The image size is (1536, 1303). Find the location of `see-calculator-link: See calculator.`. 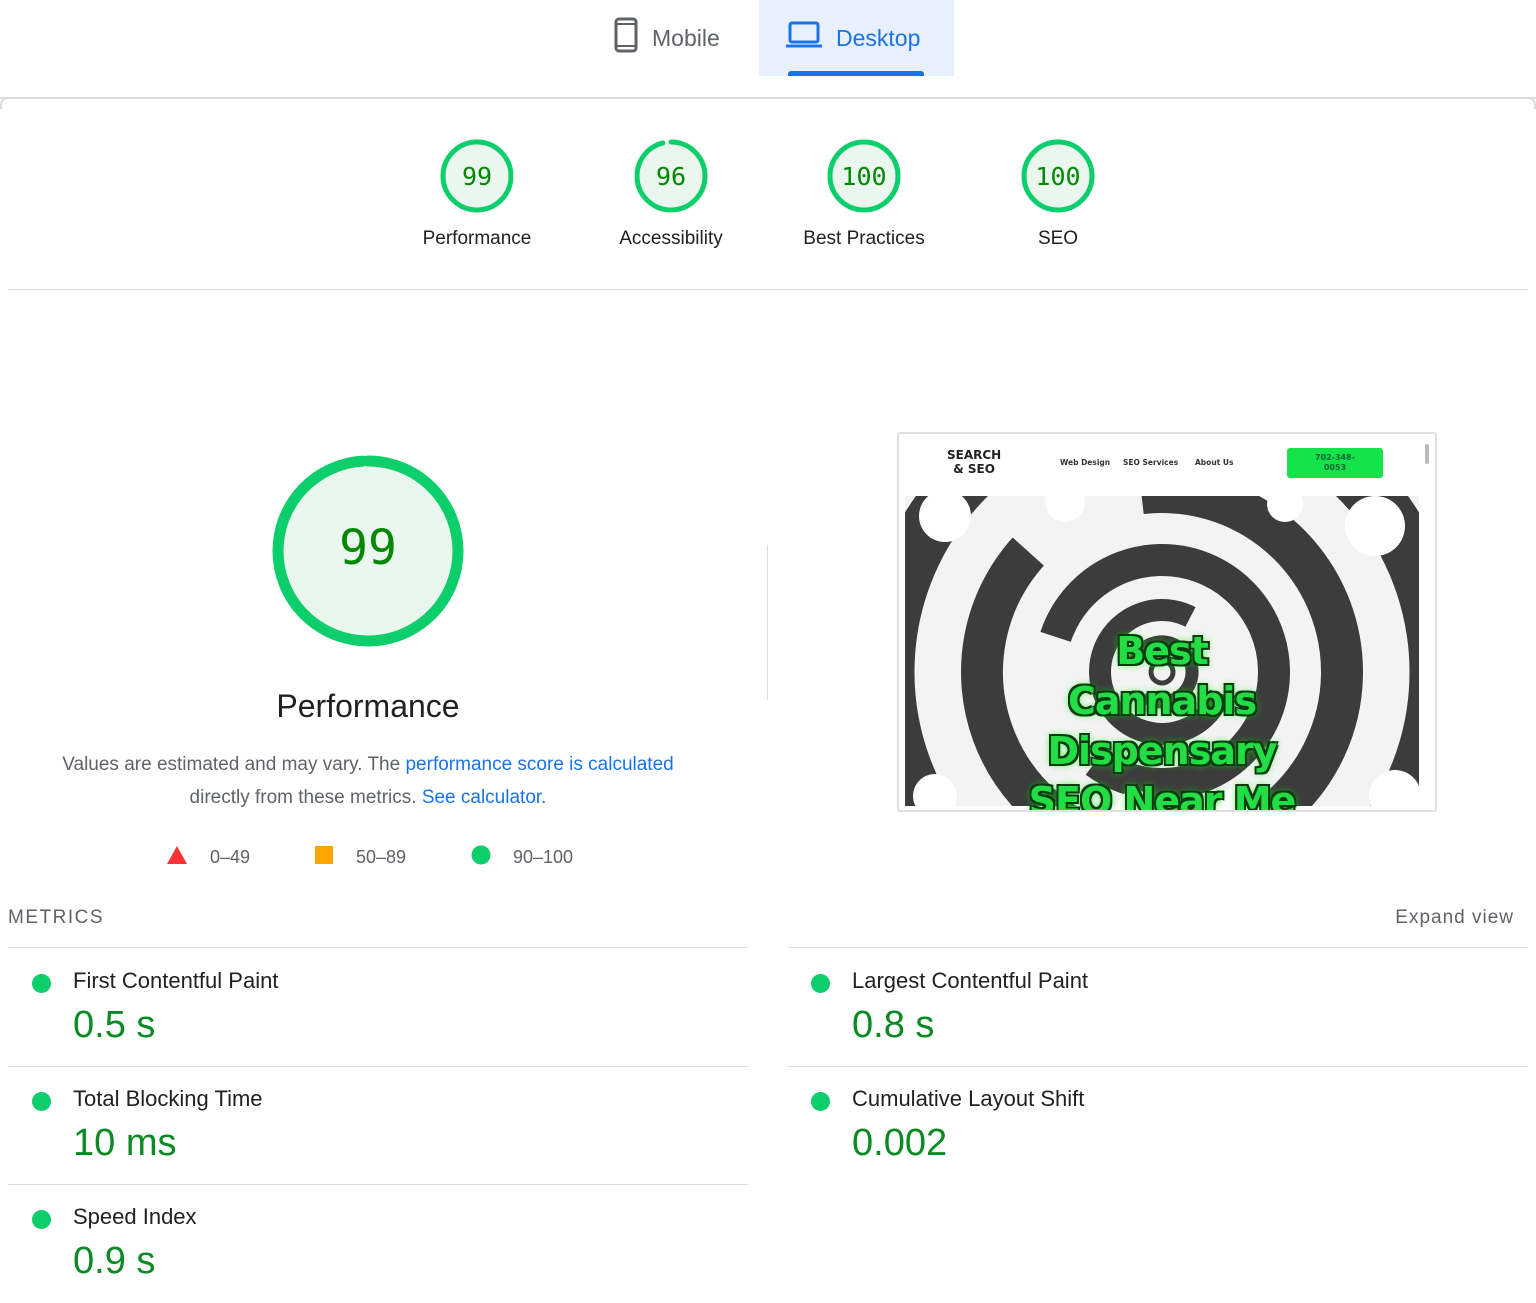

see-calculator-link: See calculator. is located at coordinates (484, 797).